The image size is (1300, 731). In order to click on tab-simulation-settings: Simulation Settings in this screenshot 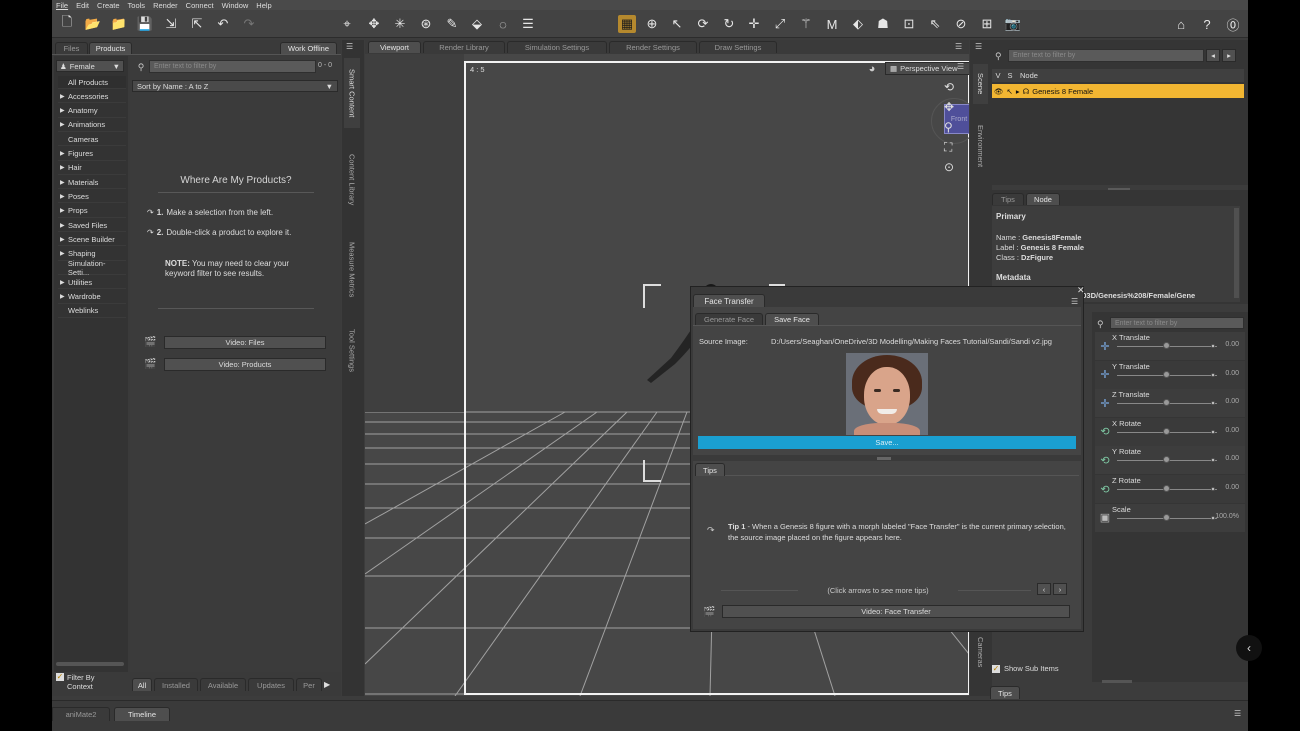, I will do `click(557, 47)`.